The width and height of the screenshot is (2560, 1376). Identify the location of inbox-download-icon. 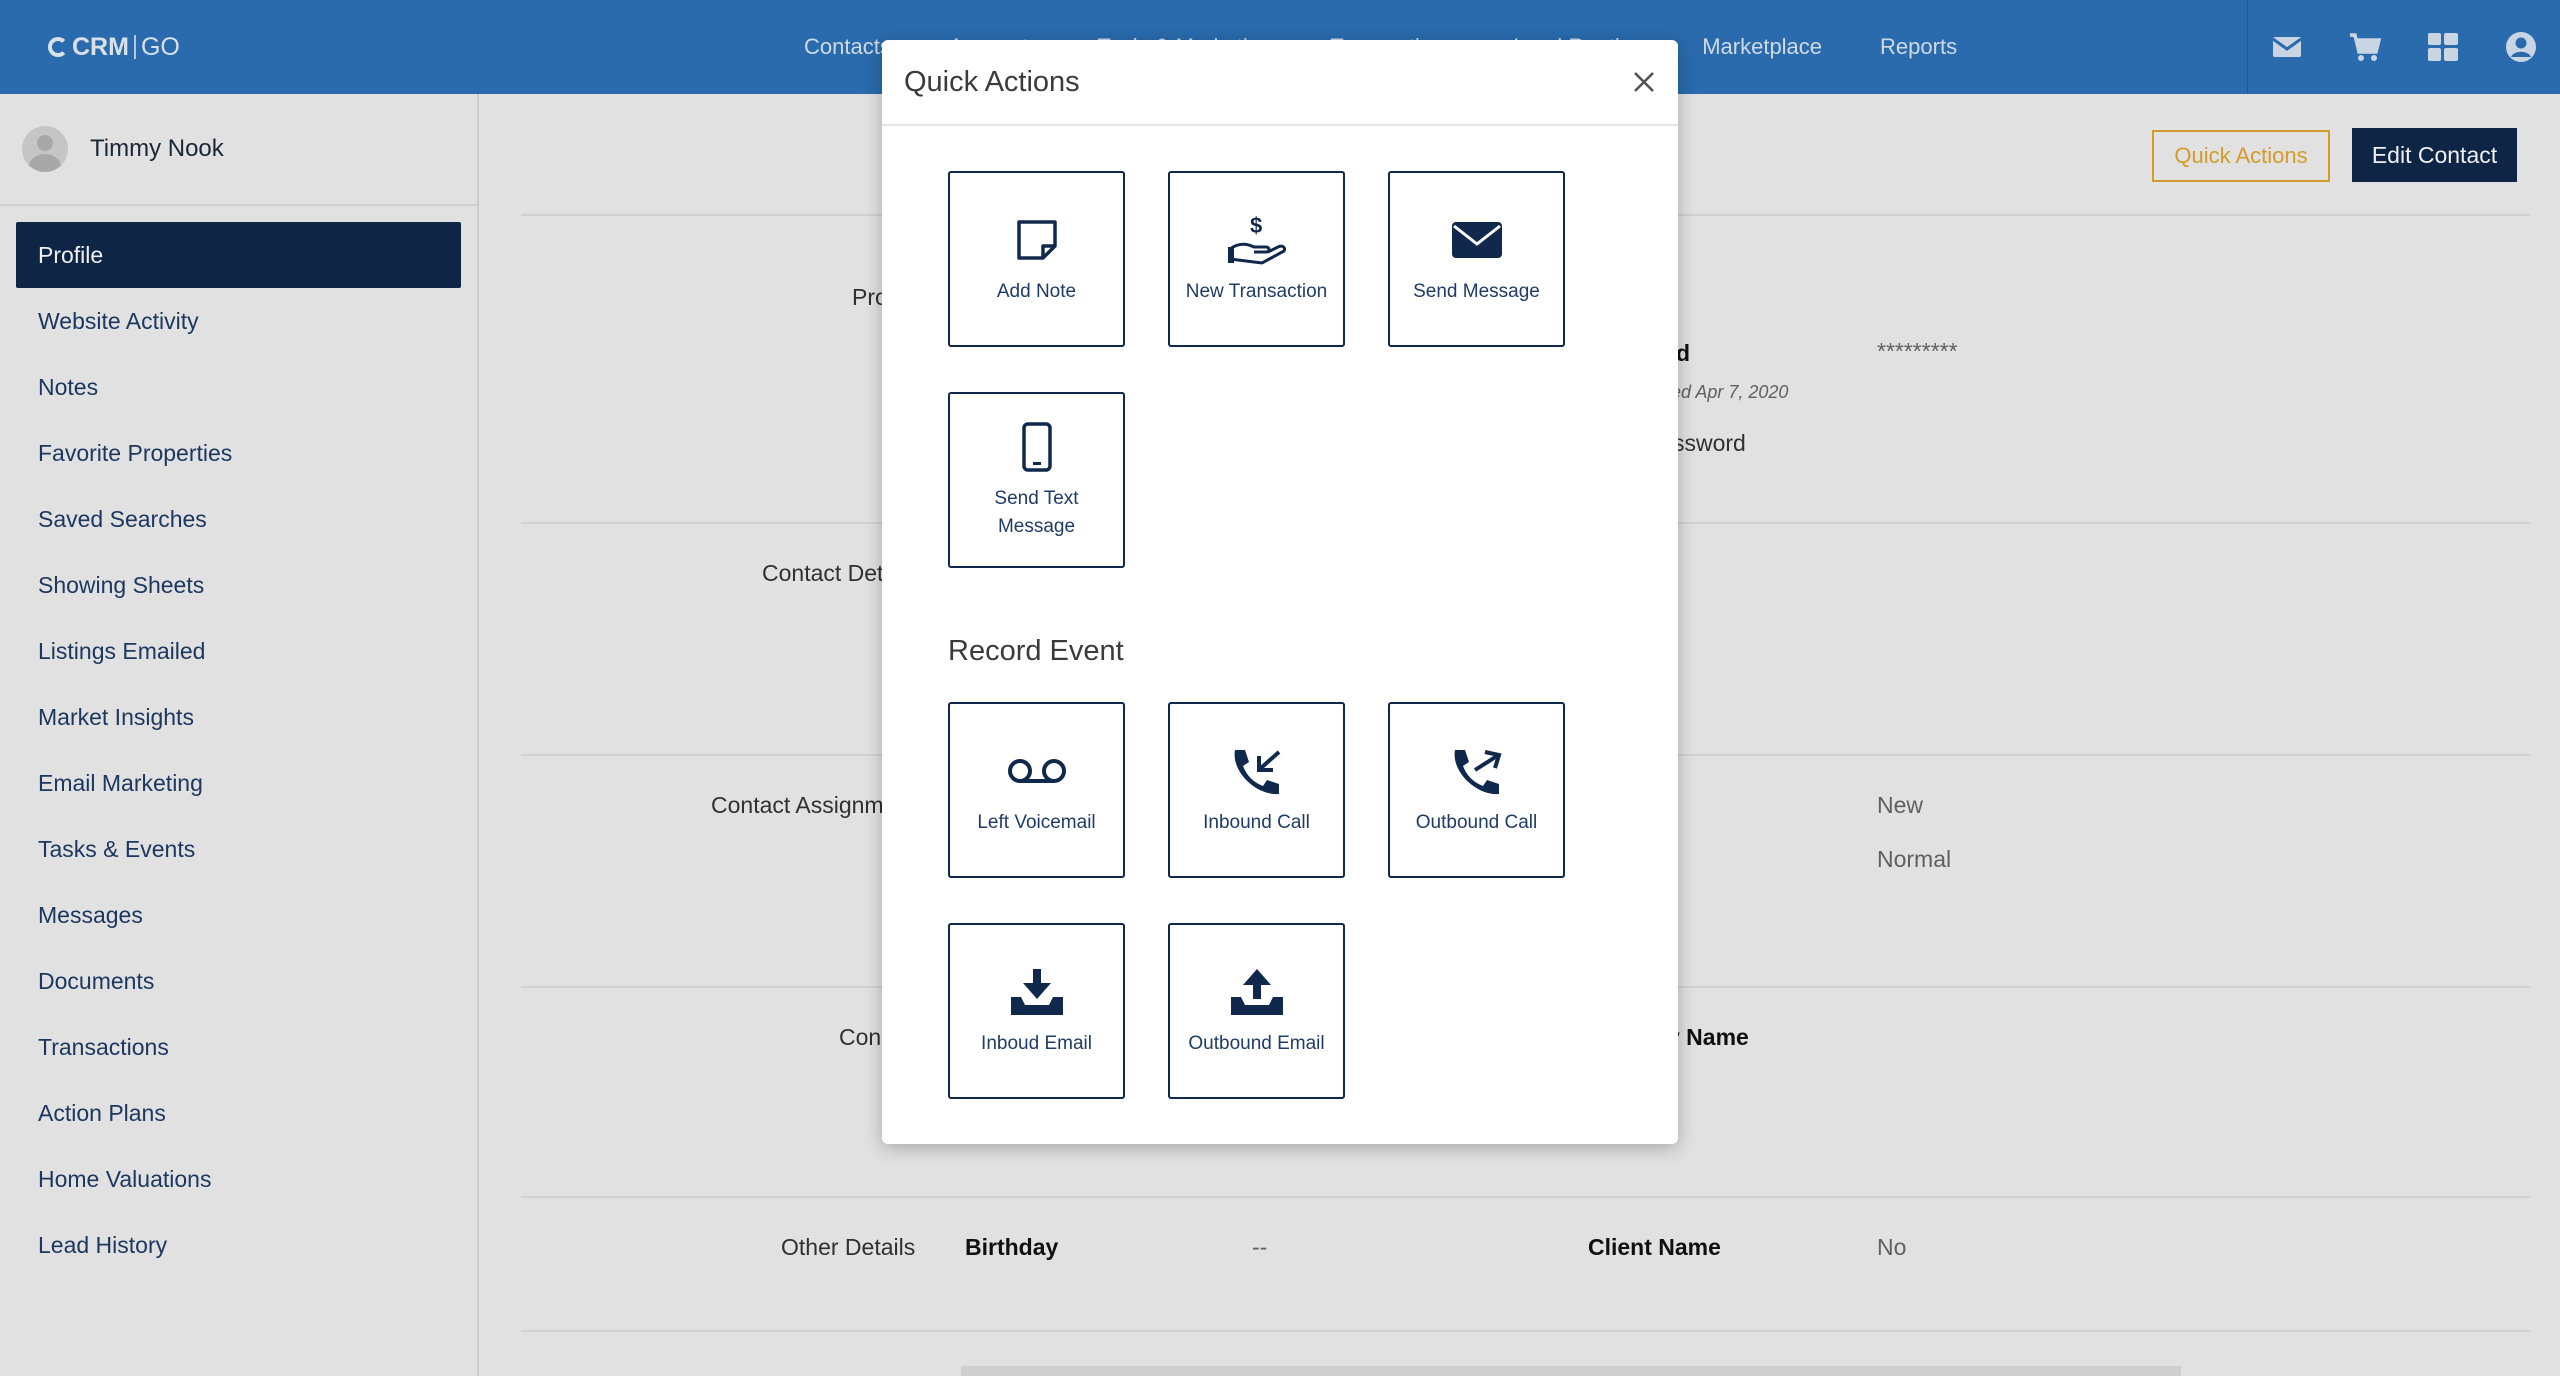
(1037, 992).